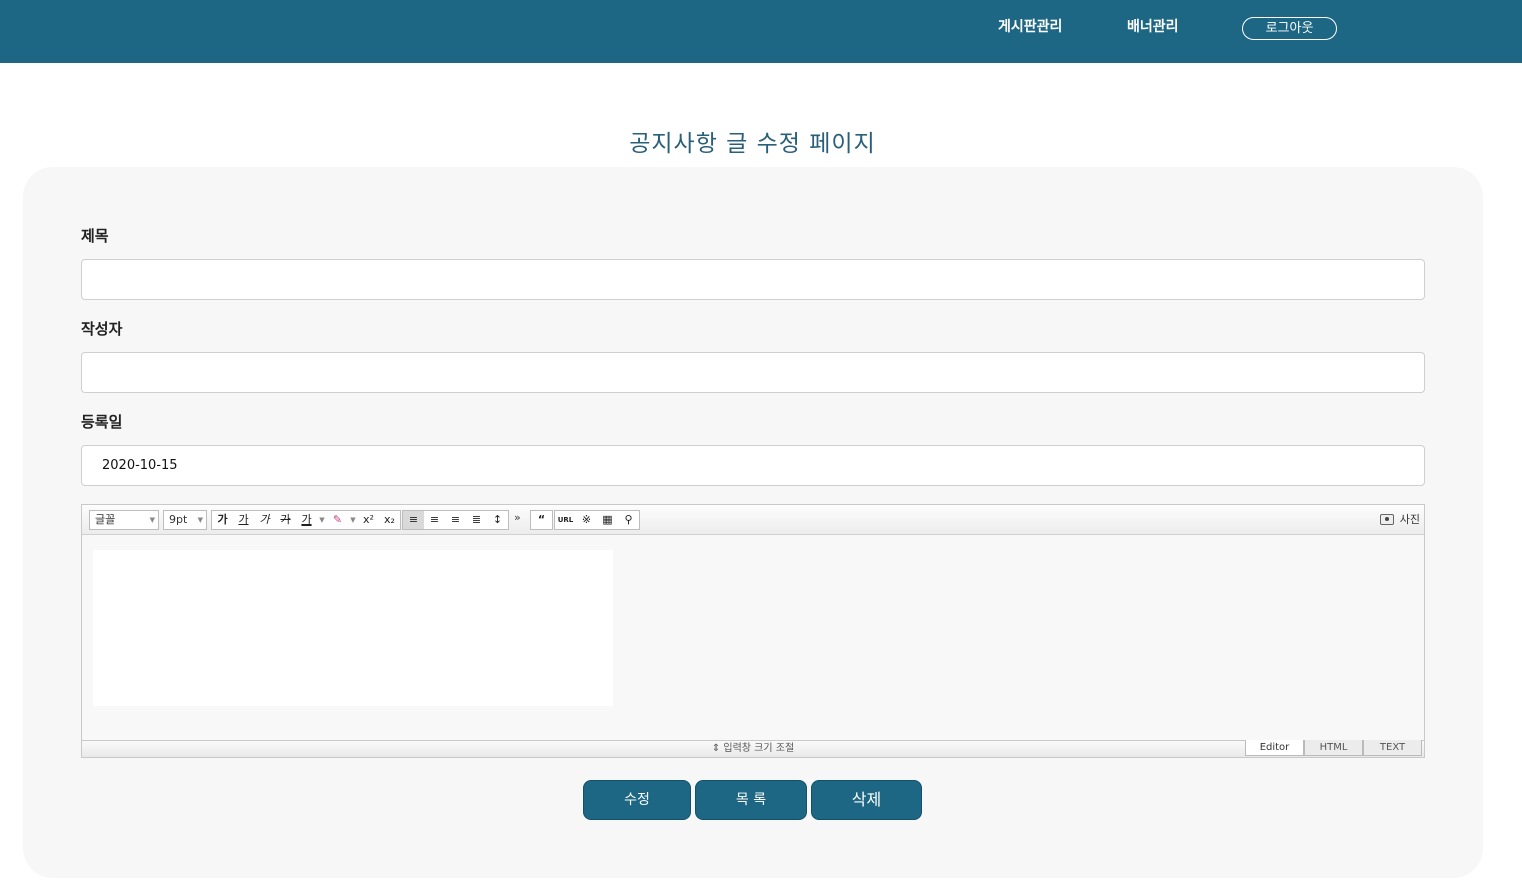 This screenshot has width=1522, height=894. Describe the element at coordinates (751, 800) in the screenshot. I see `list-button: 목 록` at that location.